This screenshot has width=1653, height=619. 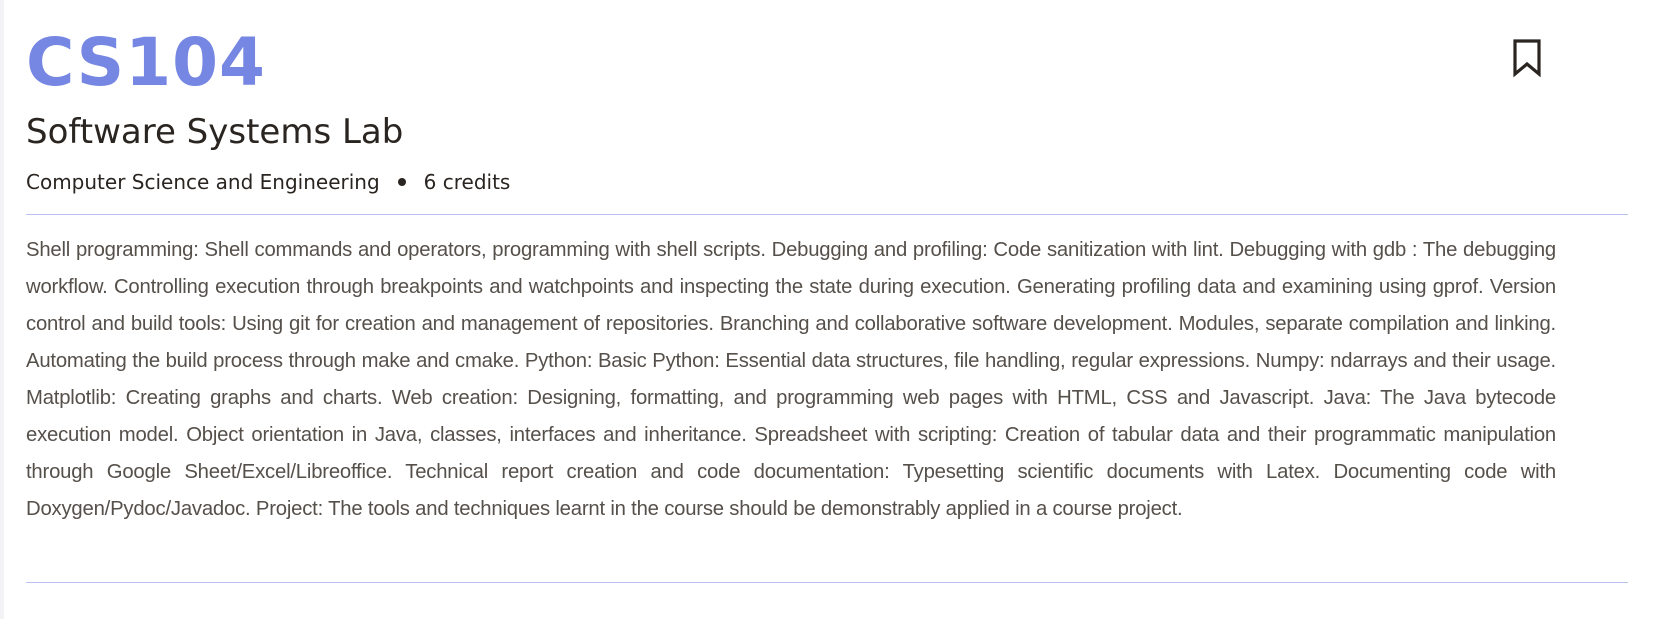 What do you see at coordinates (401, 182) in the screenshot?
I see `separator-dot` at bounding box center [401, 182].